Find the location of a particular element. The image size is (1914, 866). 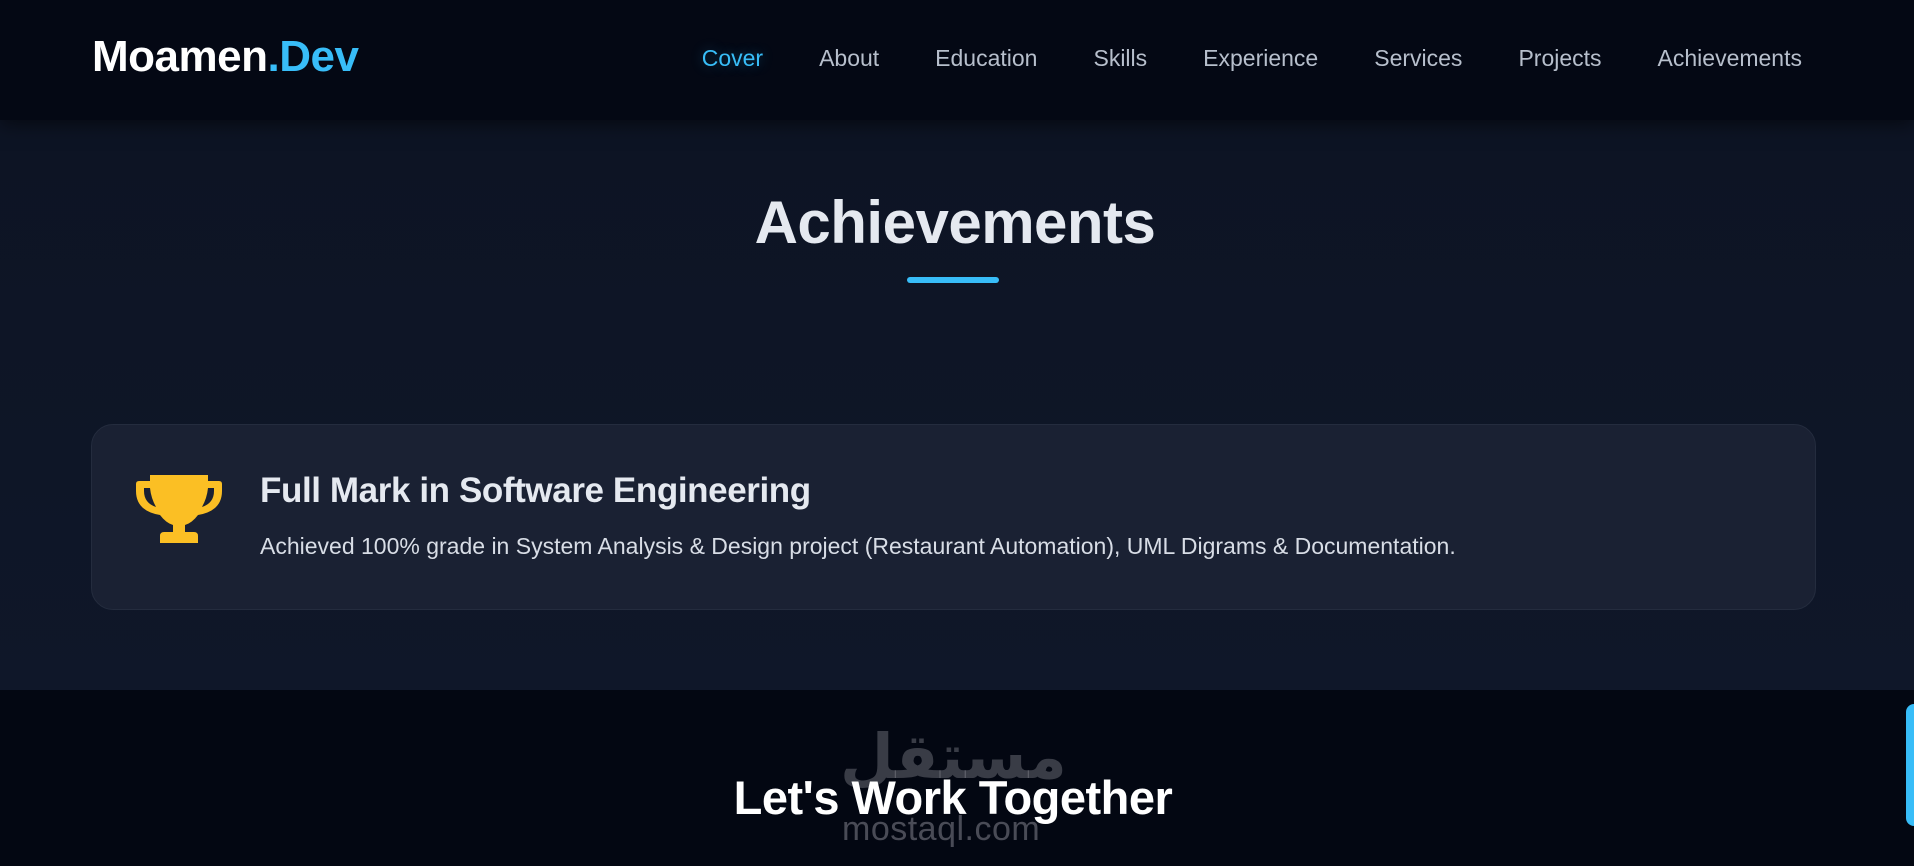

watermark-latin: mostaql.com is located at coordinates (941, 829).